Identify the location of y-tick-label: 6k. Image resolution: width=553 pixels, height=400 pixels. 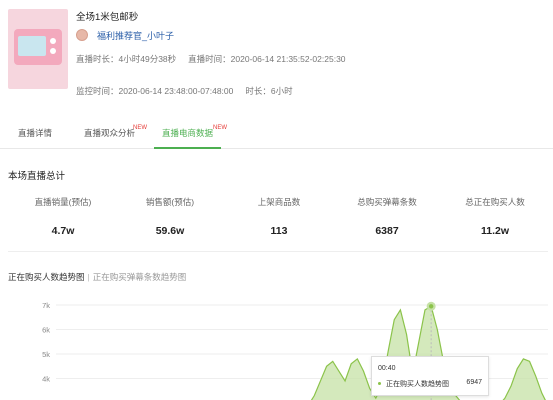
(46, 330).